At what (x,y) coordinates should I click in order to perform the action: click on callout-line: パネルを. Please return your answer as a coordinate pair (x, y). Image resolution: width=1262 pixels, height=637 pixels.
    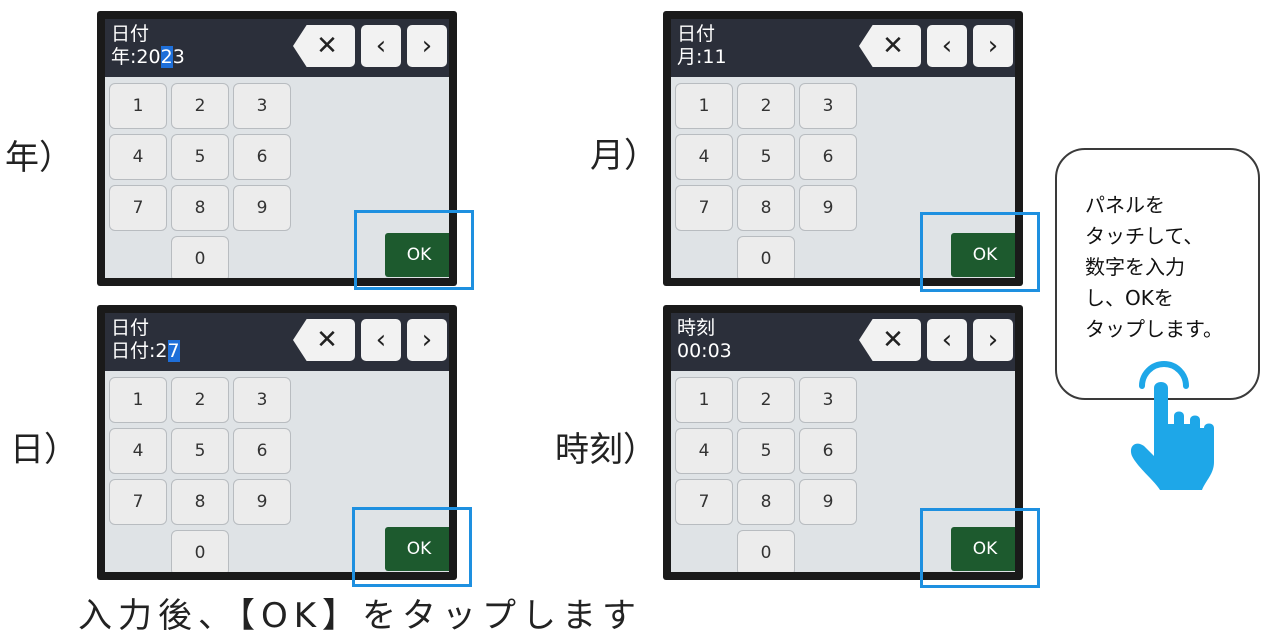
    Looking at the image, I should click on (1125, 205).